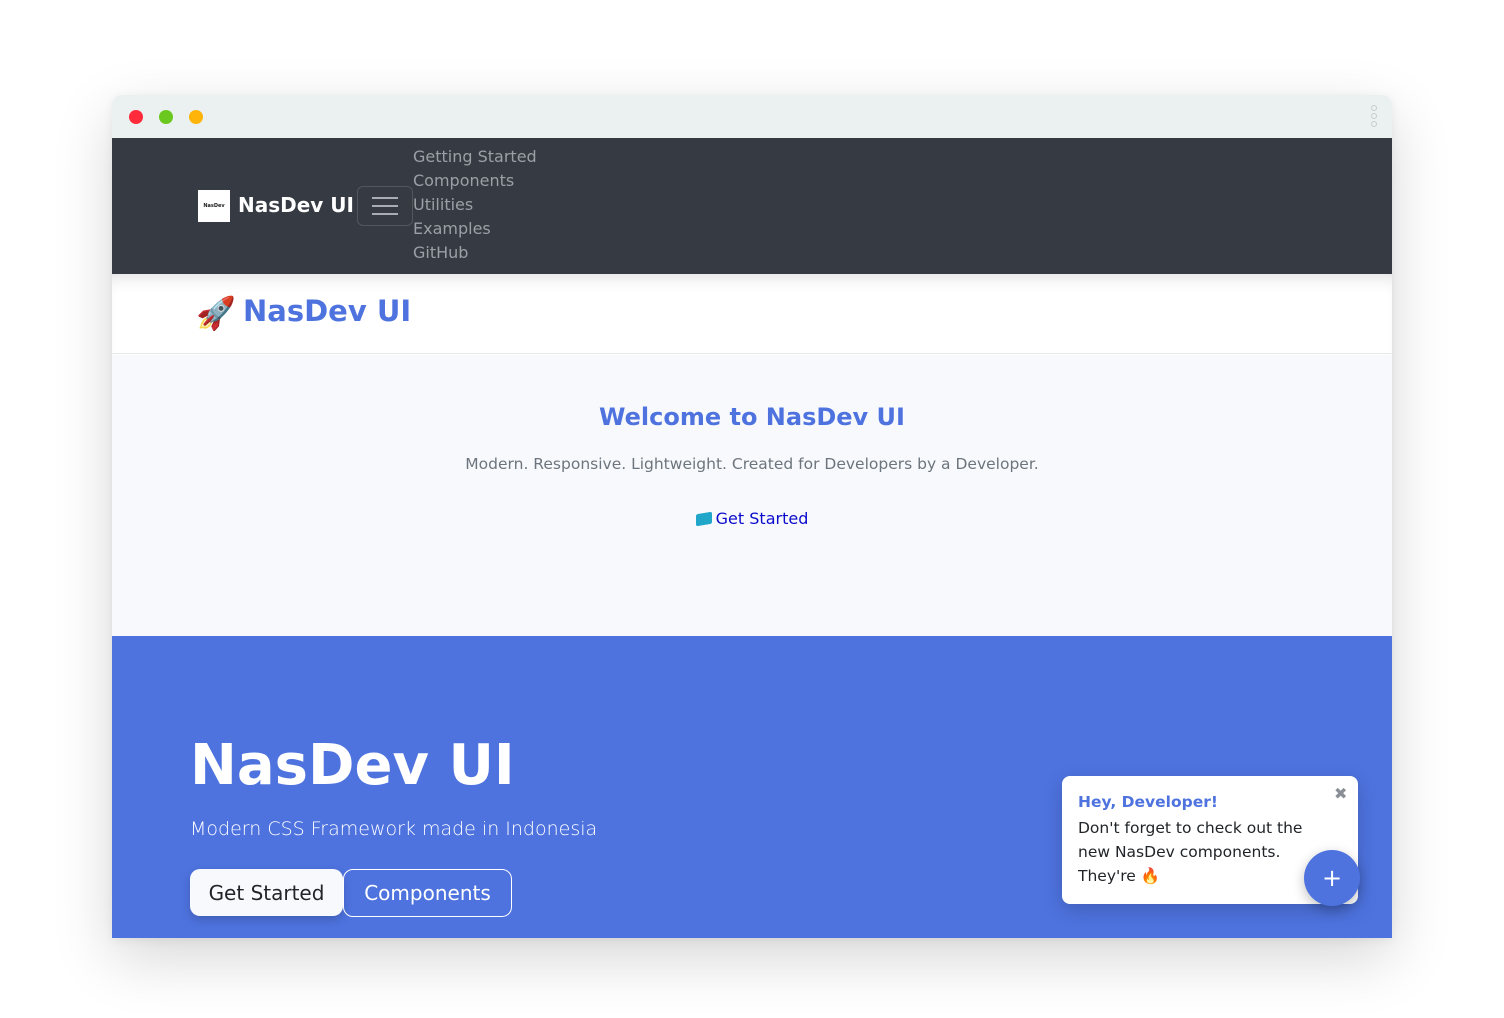  What do you see at coordinates (216, 313) in the screenshot?
I see `rocket-icon: 🚀` at bounding box center [216, 313].